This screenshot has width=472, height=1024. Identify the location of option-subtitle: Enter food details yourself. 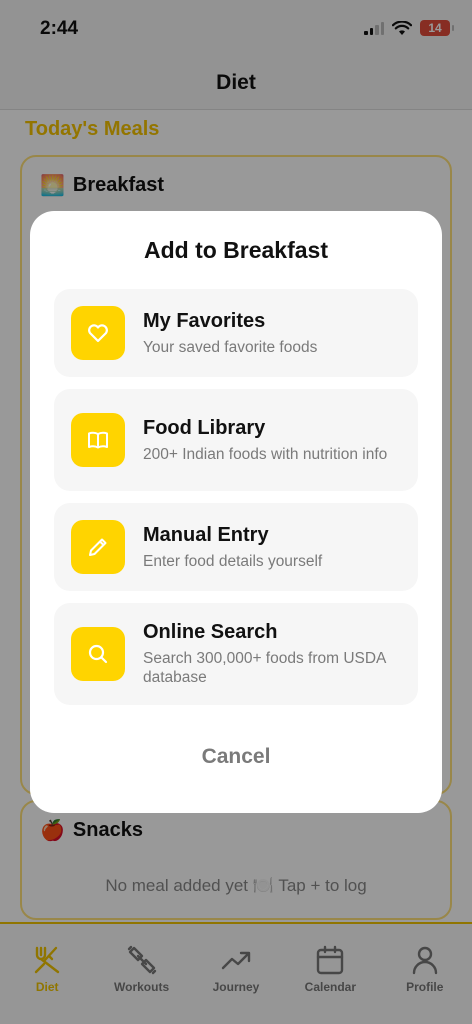
(233, 561).